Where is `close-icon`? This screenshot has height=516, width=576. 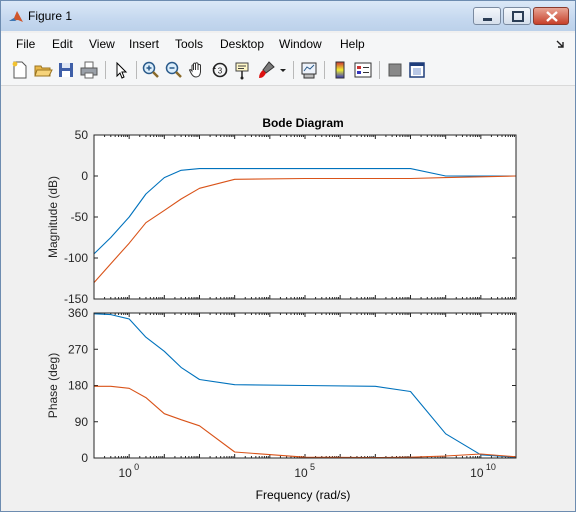
close-icon is located at coordinates (552, 16).